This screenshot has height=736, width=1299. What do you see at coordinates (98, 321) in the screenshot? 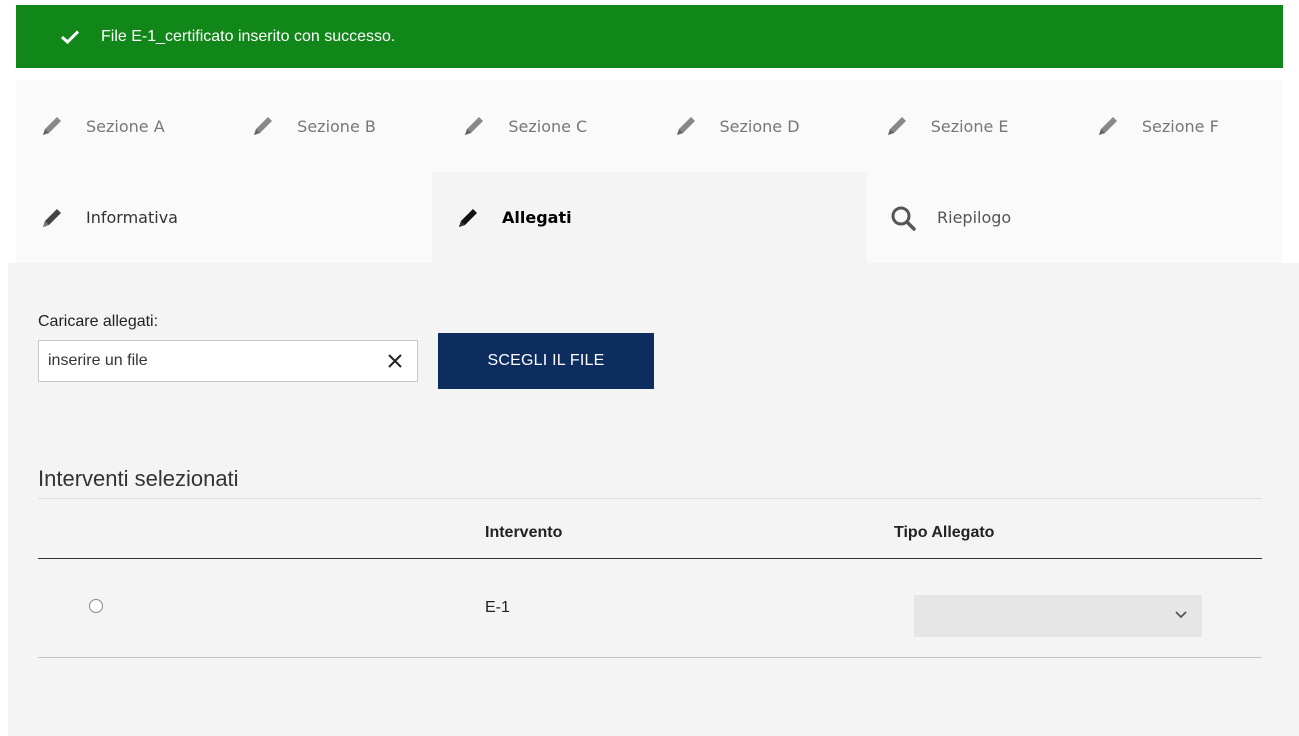
I see `upload-label: Caricare allegati:` at bounding box center [98, 321].